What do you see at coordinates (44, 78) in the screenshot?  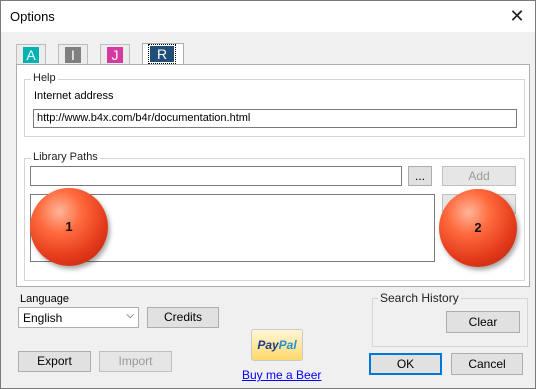 I see `help-group-label: Help` at bounding box center [44, 78].